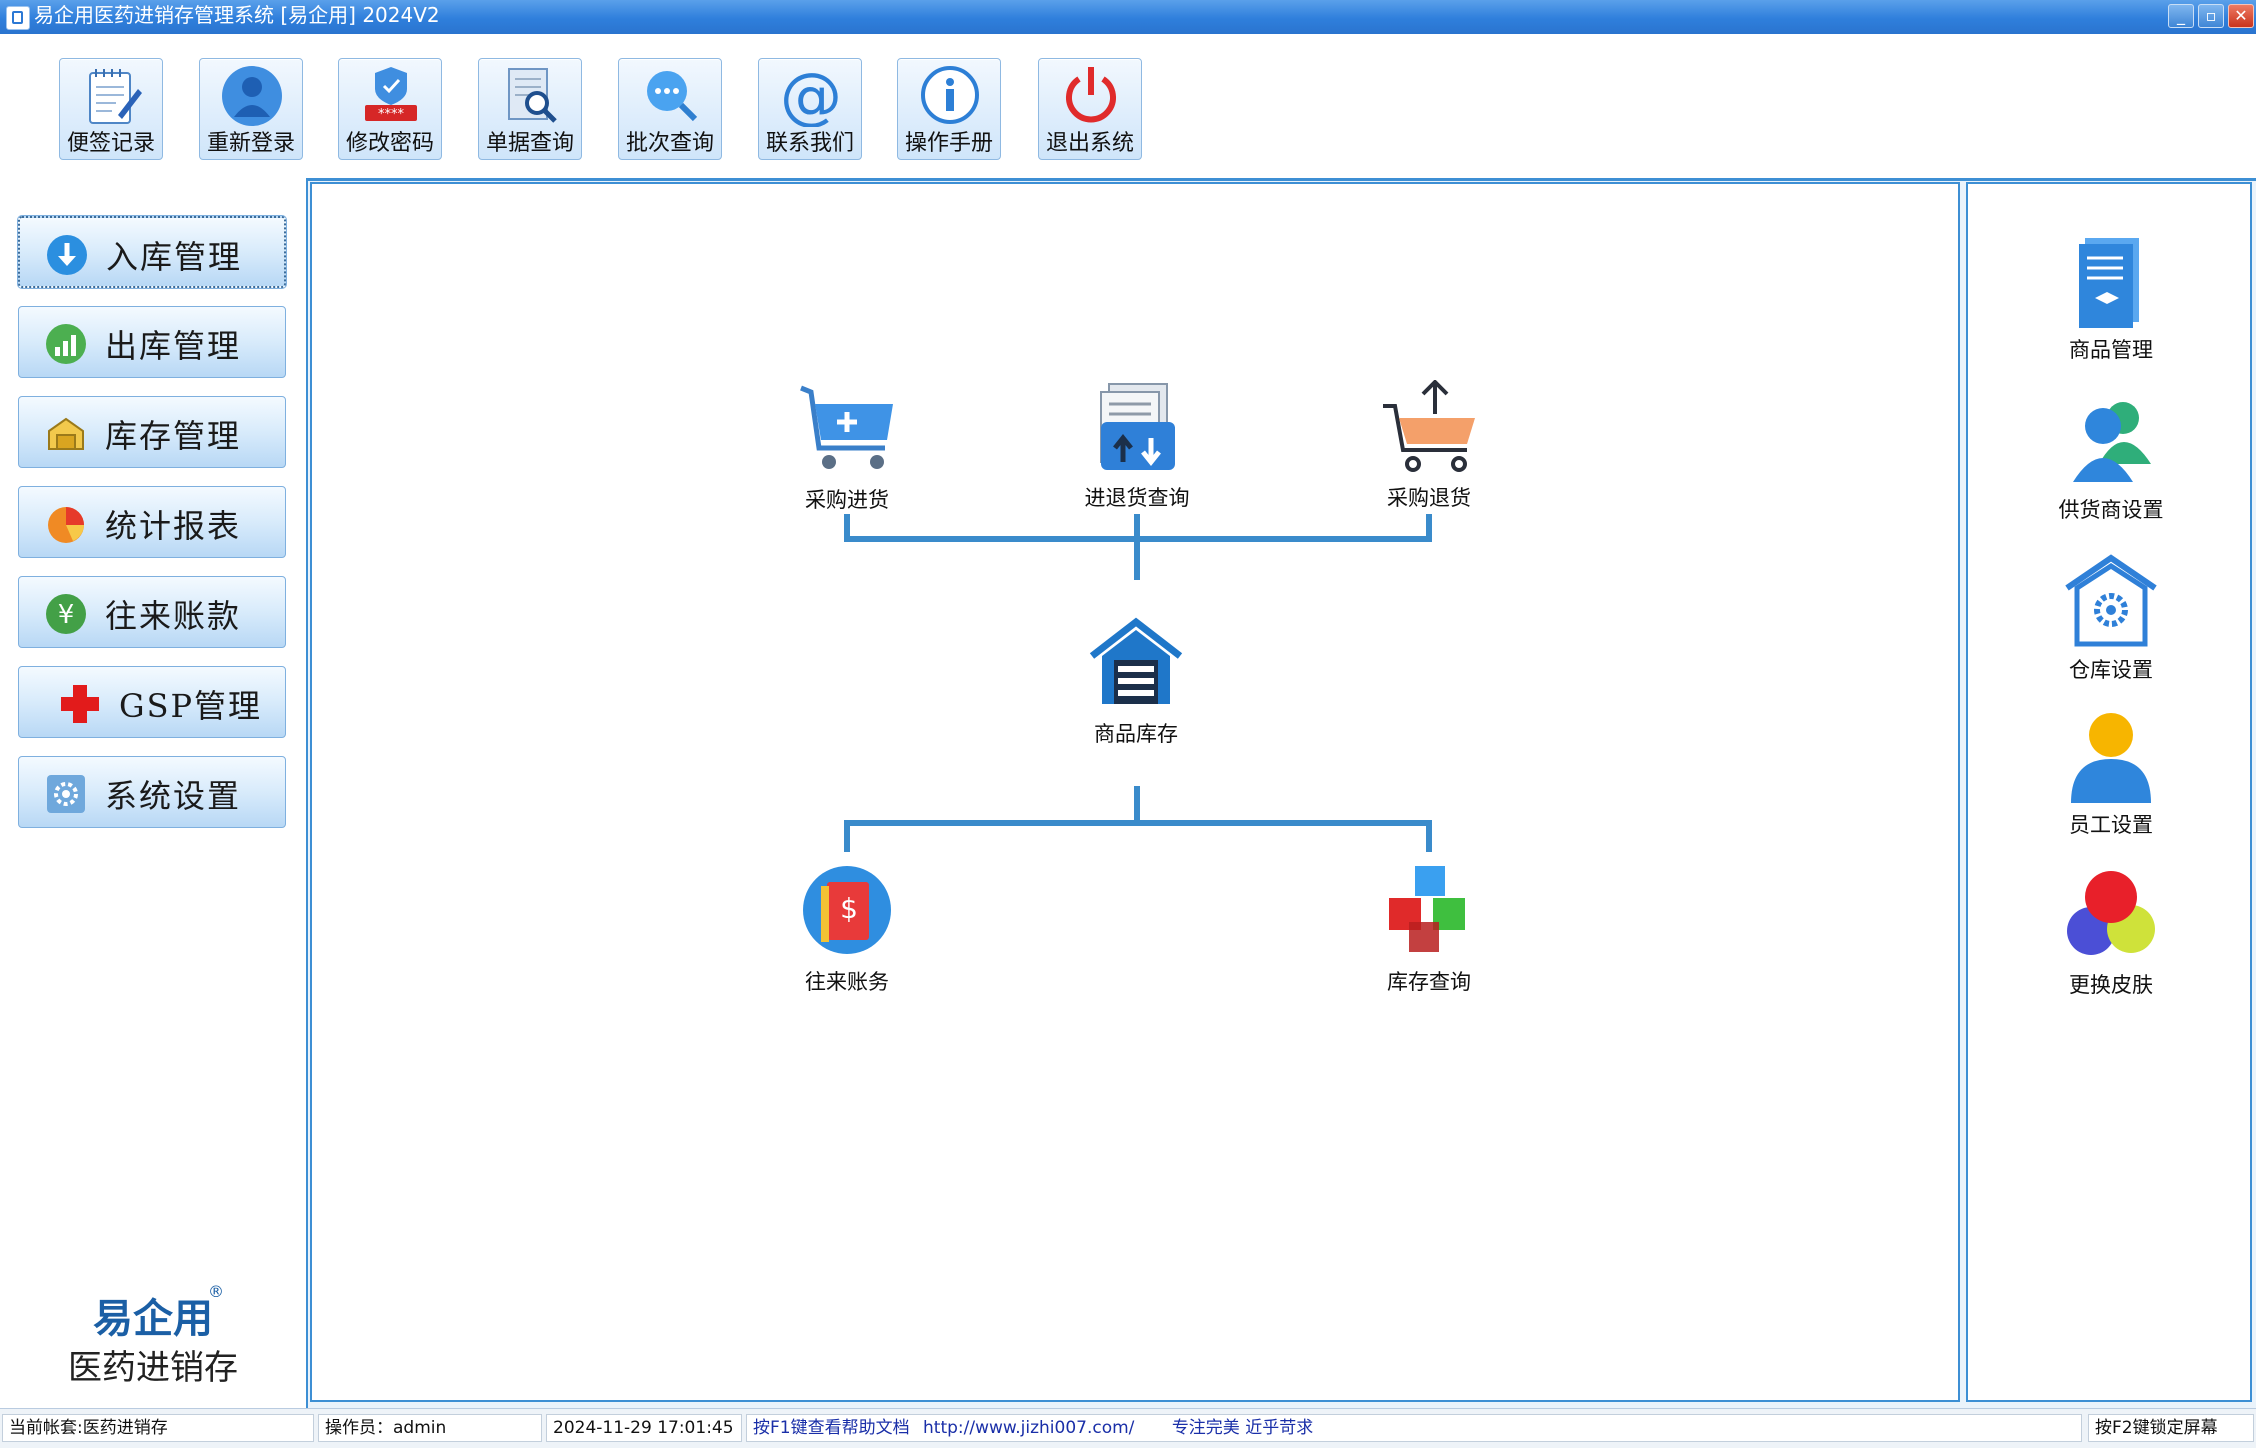  I want to click on document-query-button: 单据查询, so click(530, 109).